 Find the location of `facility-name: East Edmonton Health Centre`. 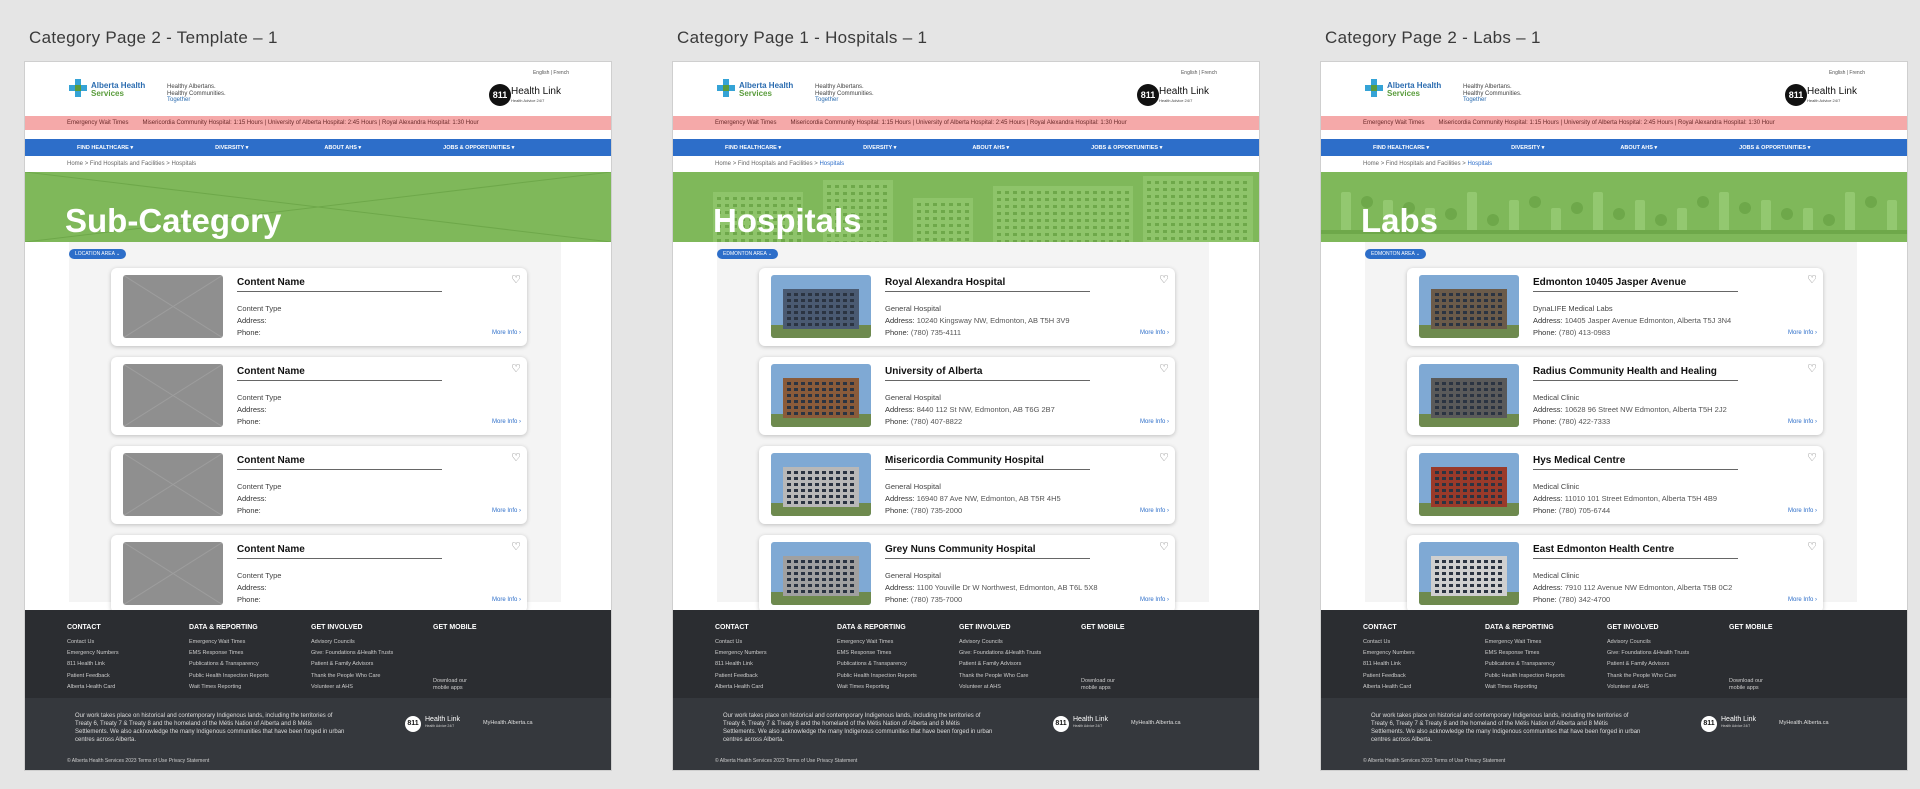

facility-name: East Edmonton Health Centre is located at coordinates (1603, 549).